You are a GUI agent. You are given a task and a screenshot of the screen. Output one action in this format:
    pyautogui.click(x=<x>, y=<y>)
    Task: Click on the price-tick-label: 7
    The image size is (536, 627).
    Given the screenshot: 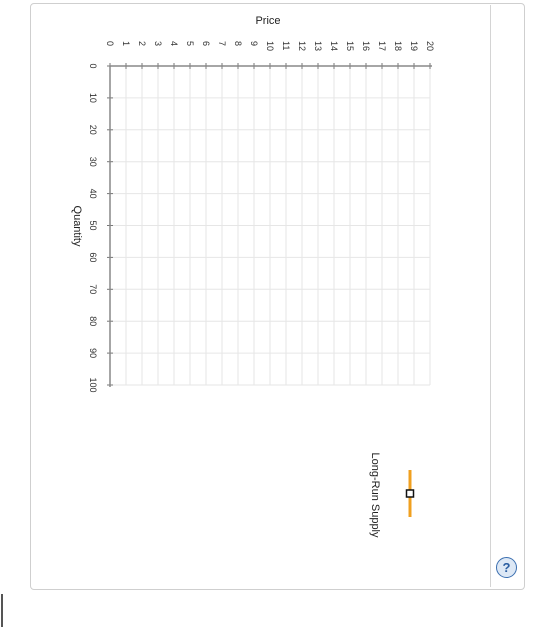 What is the action you would take?
    pyautogui.click(x=222, y=43)
    